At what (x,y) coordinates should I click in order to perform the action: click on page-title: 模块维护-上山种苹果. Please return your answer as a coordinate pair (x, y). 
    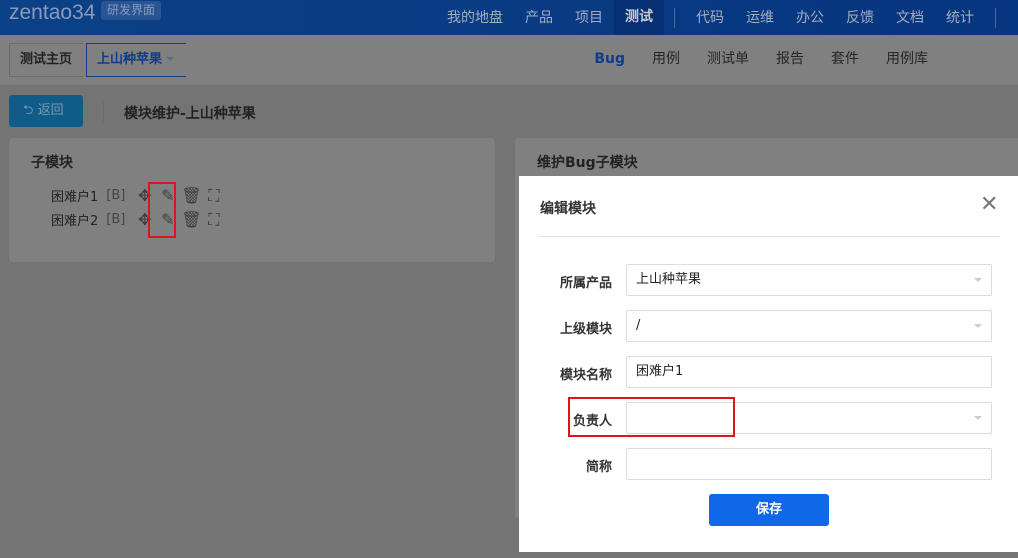
    Looking at the image, I should click on (190, 114).